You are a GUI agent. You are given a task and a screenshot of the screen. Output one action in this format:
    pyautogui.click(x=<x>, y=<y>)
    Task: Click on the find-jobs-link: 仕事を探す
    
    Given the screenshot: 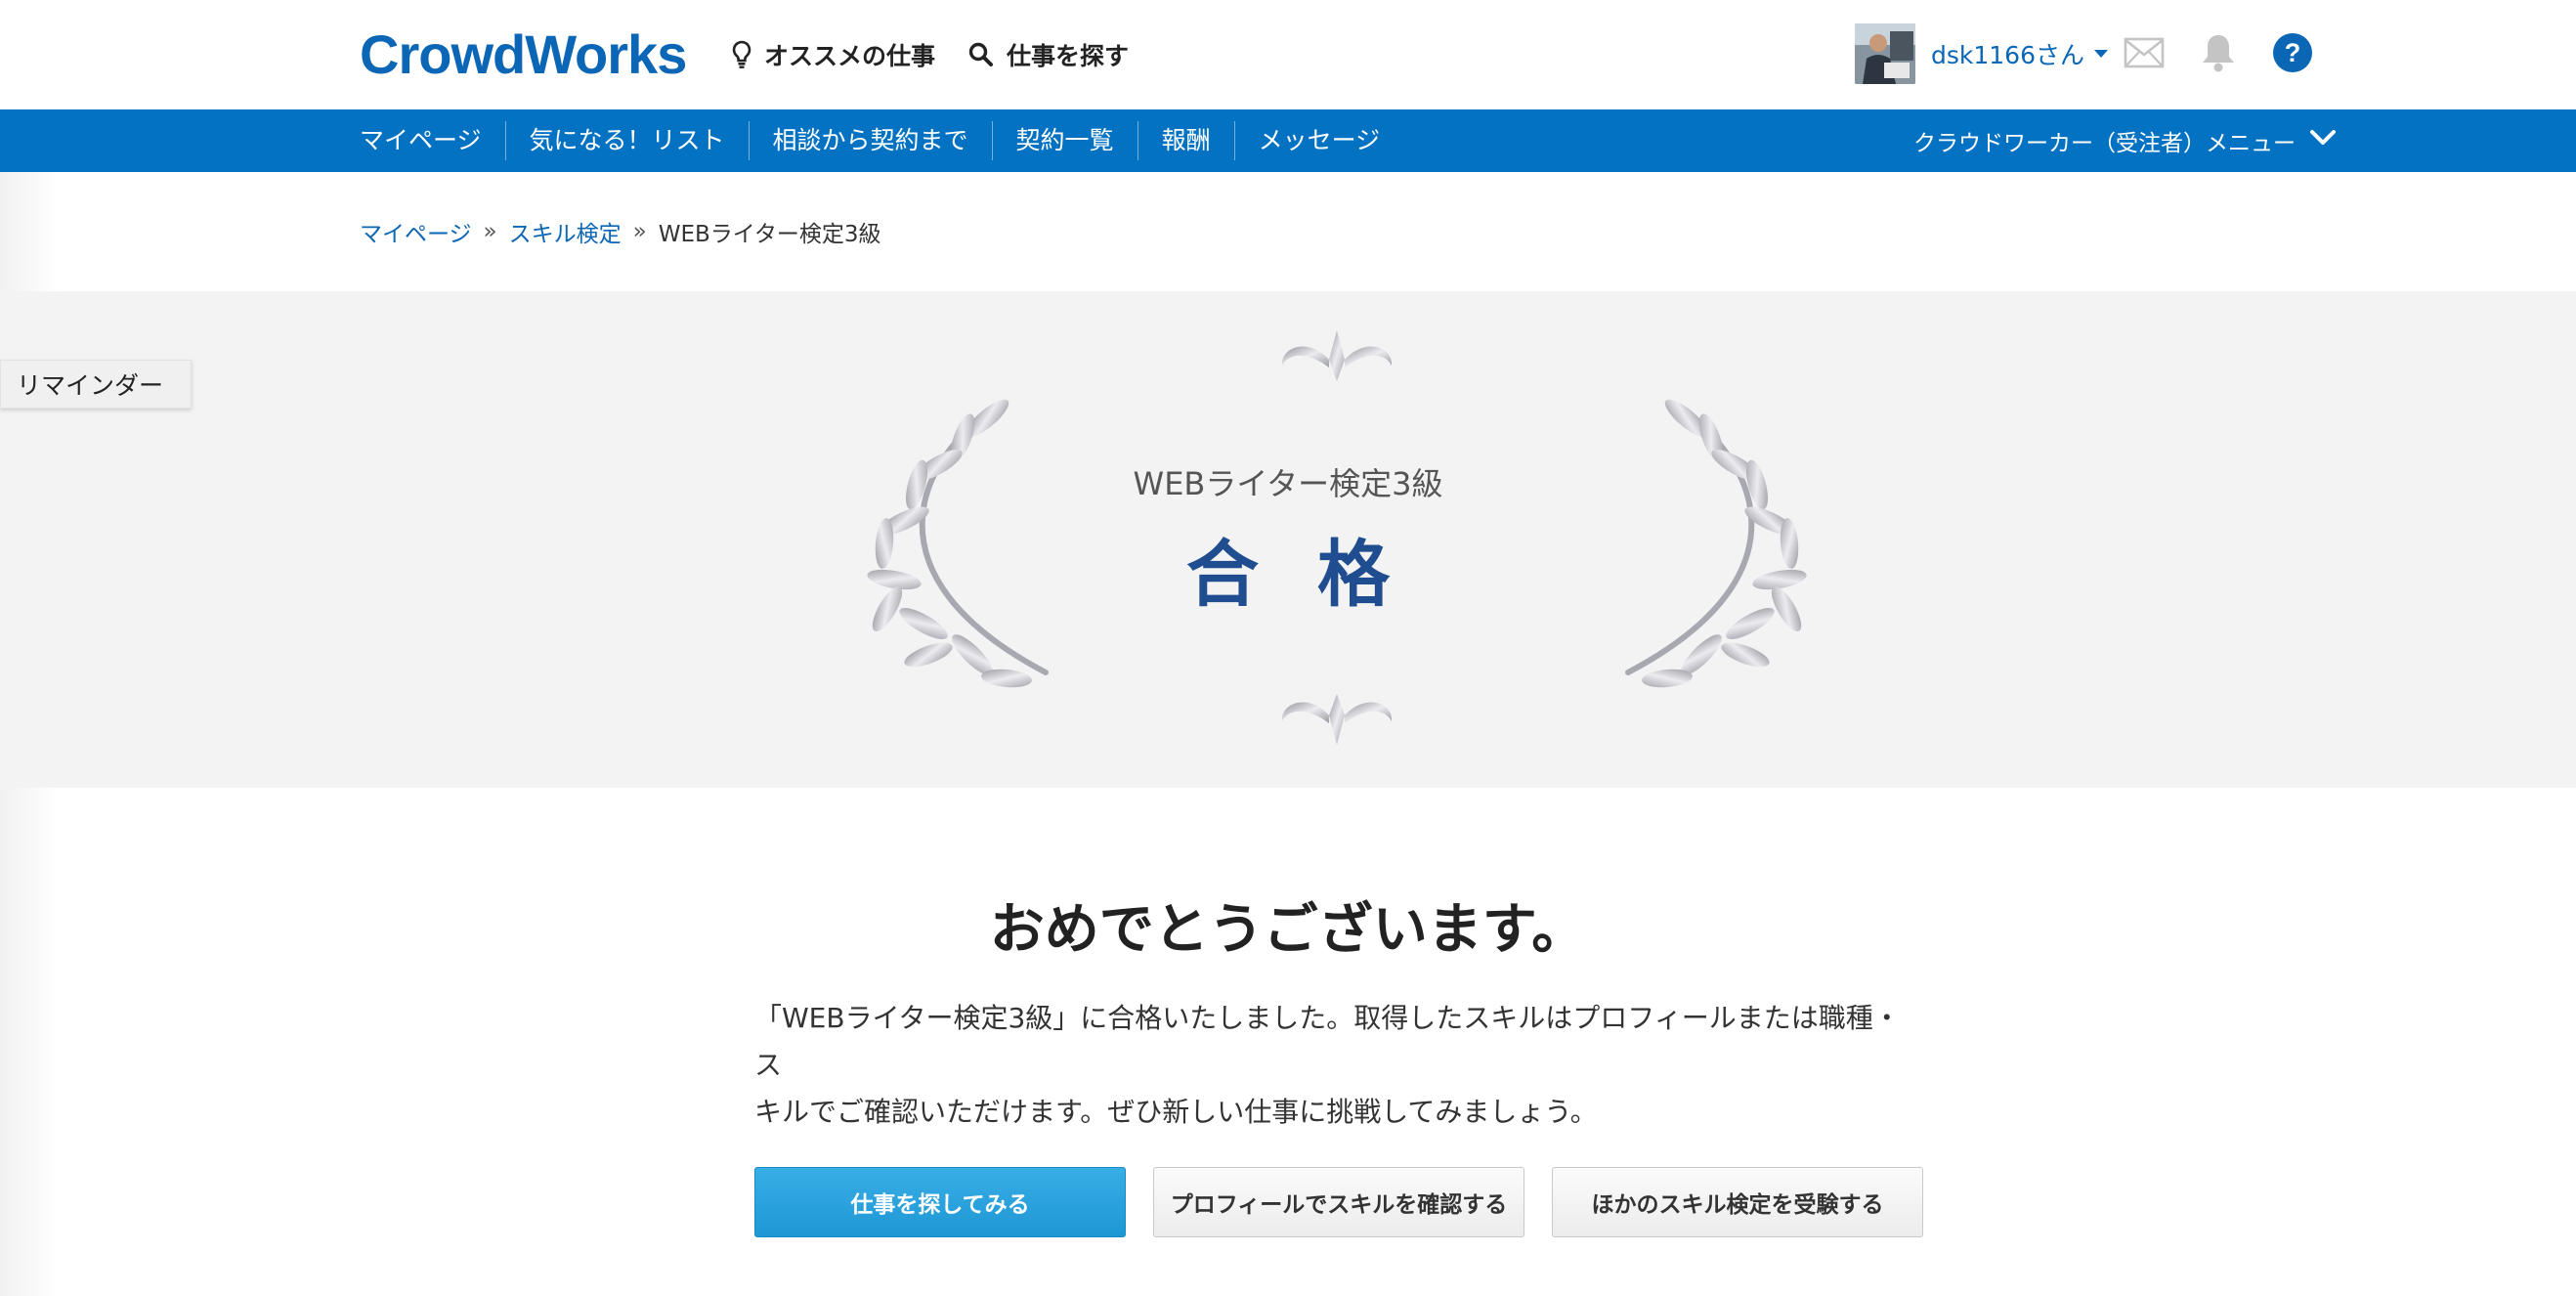 What is the action you would take?
    pyautogui.click(x=1048, y=54)
    